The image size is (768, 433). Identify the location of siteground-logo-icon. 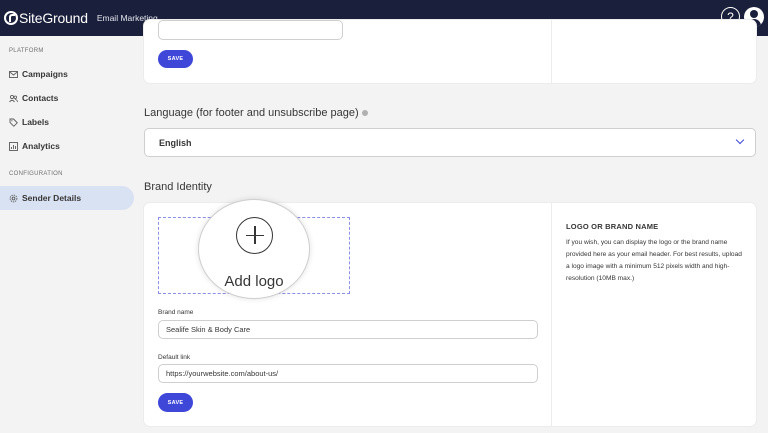
(11, 18).